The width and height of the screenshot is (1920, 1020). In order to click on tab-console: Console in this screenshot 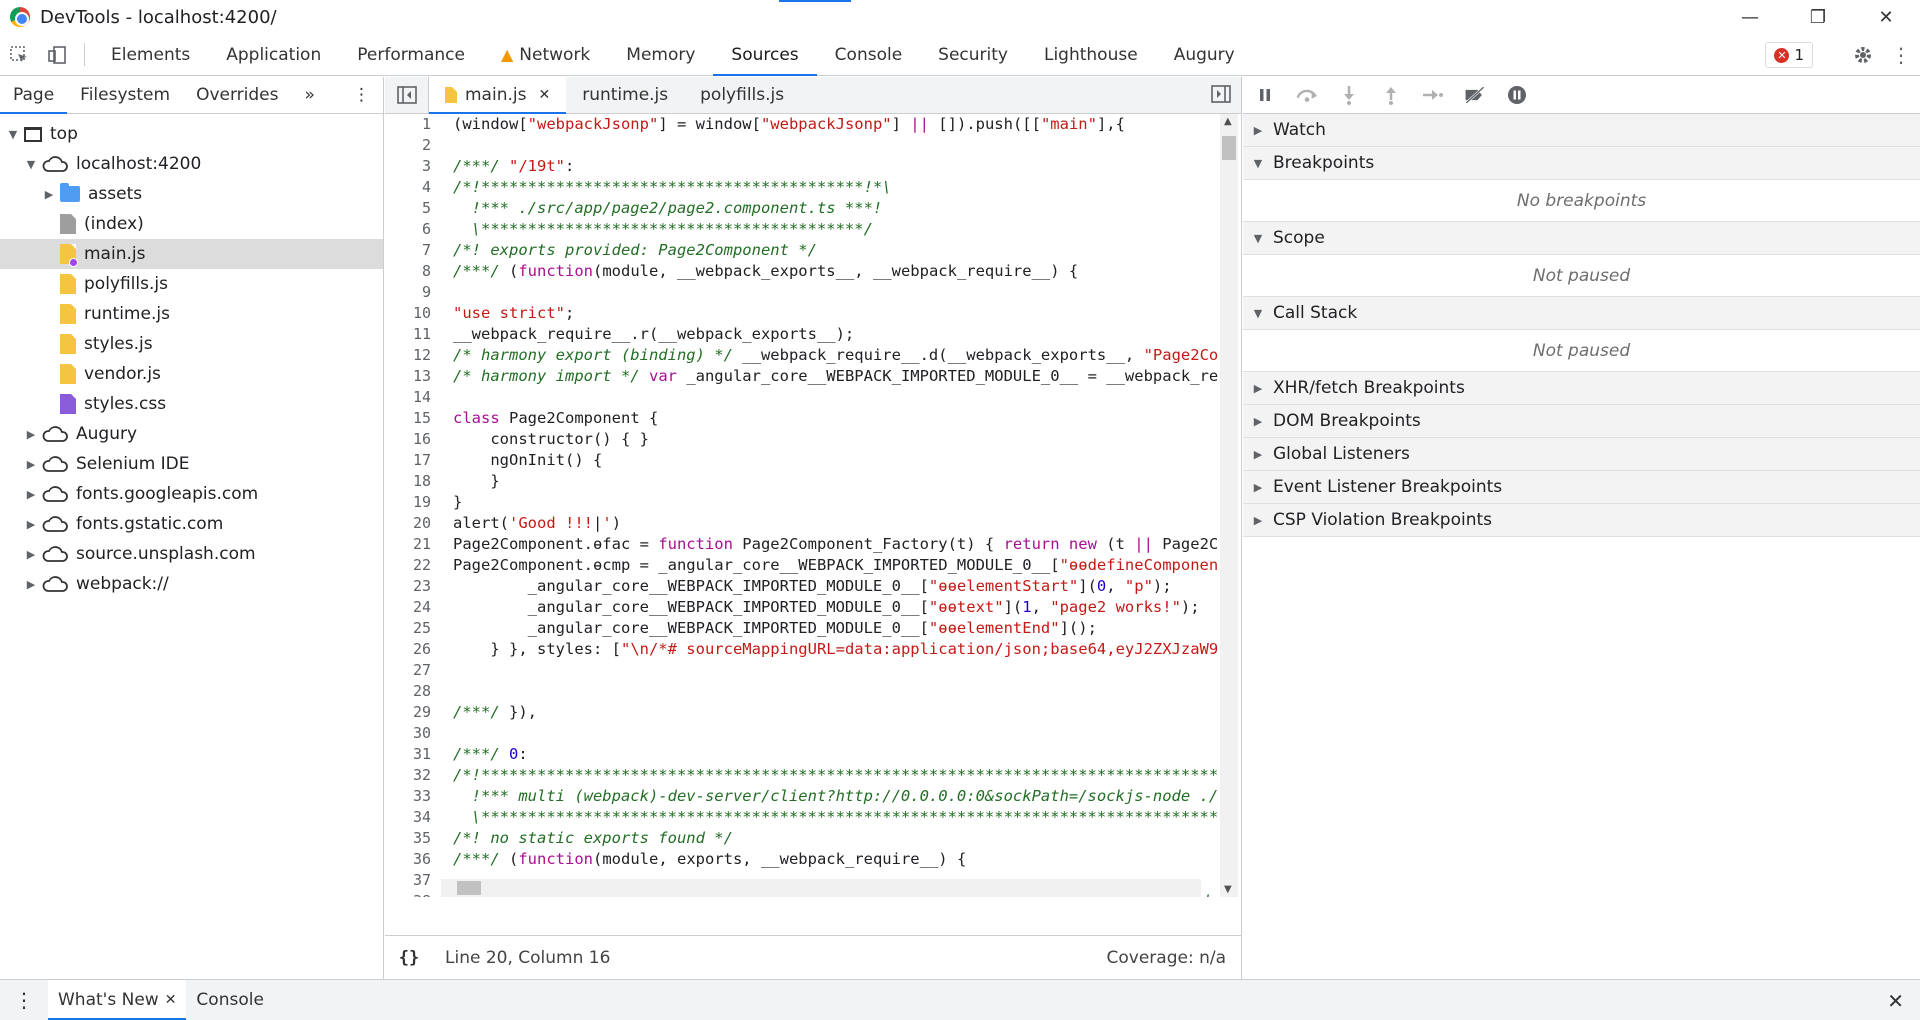, I will do `click(869, 54)`.